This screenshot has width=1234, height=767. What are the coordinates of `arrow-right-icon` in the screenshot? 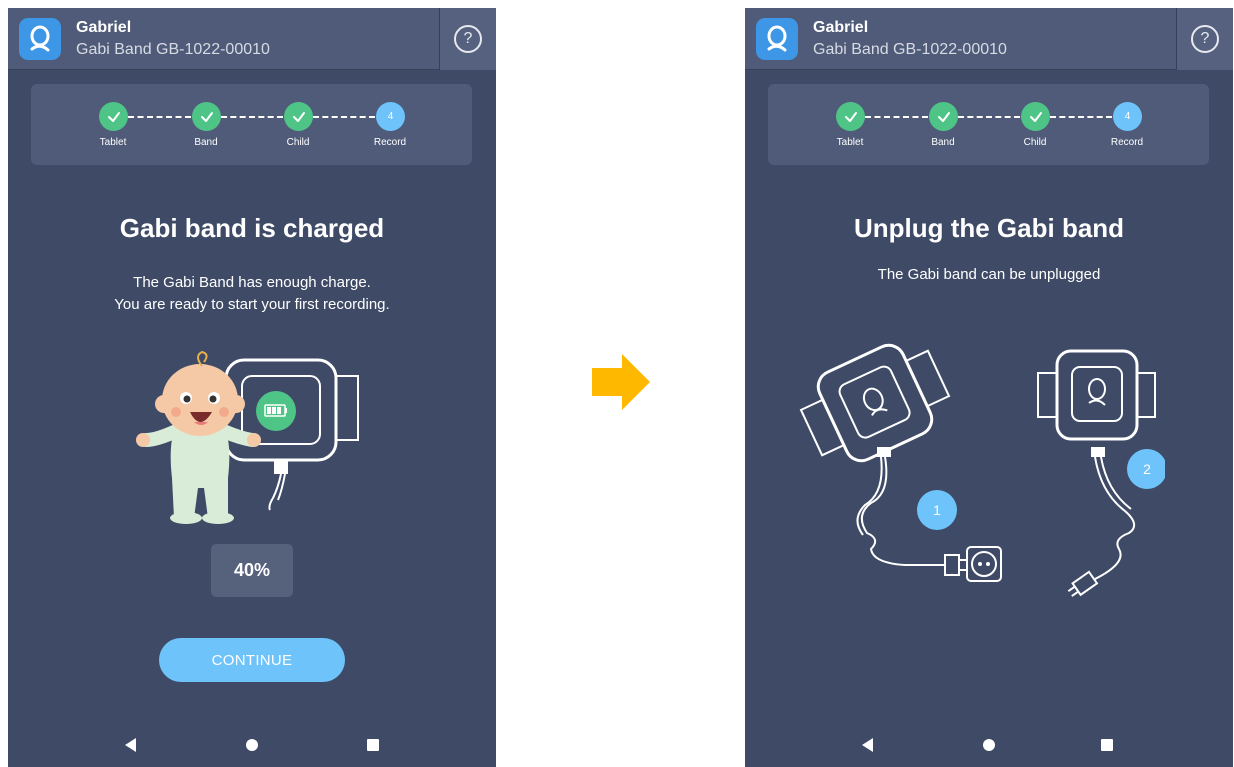 It's located at (621, 382).